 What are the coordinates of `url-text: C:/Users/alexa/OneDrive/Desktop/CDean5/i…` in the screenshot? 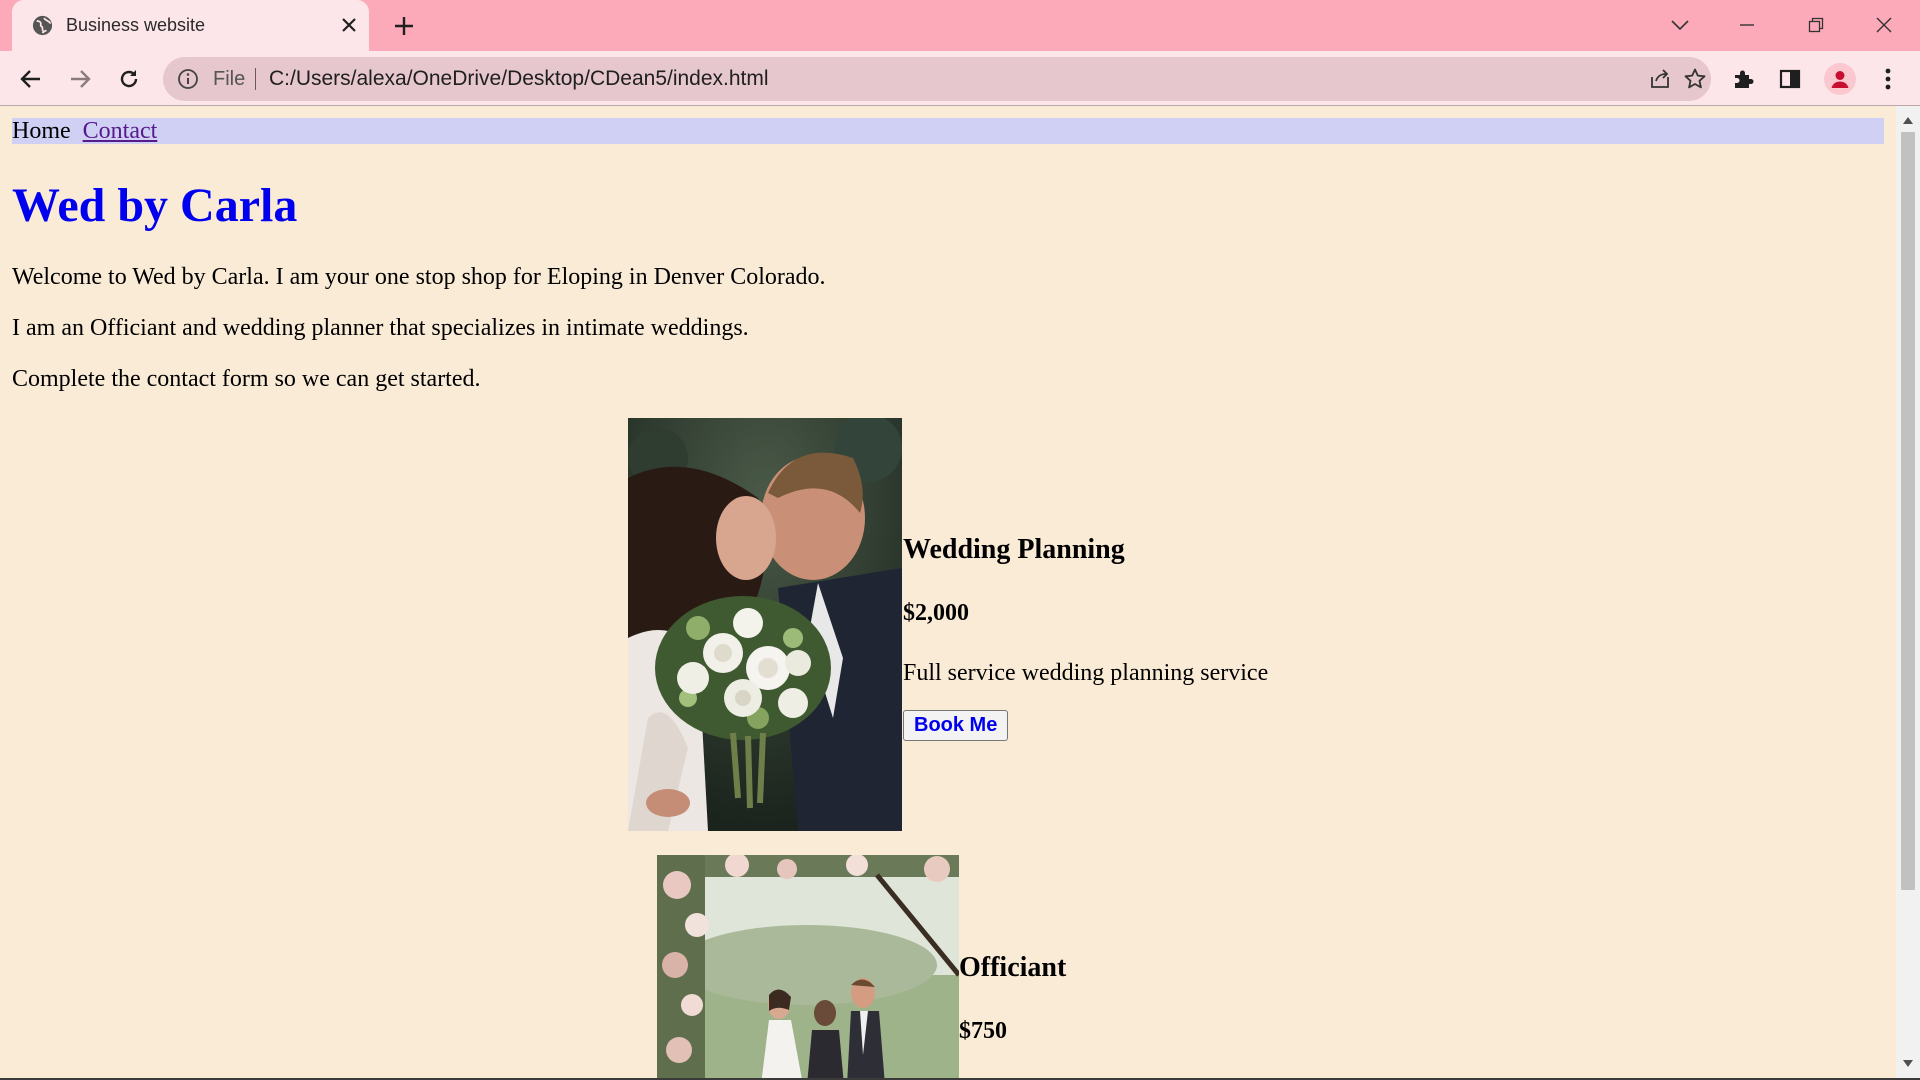 It's located at (519, 79).